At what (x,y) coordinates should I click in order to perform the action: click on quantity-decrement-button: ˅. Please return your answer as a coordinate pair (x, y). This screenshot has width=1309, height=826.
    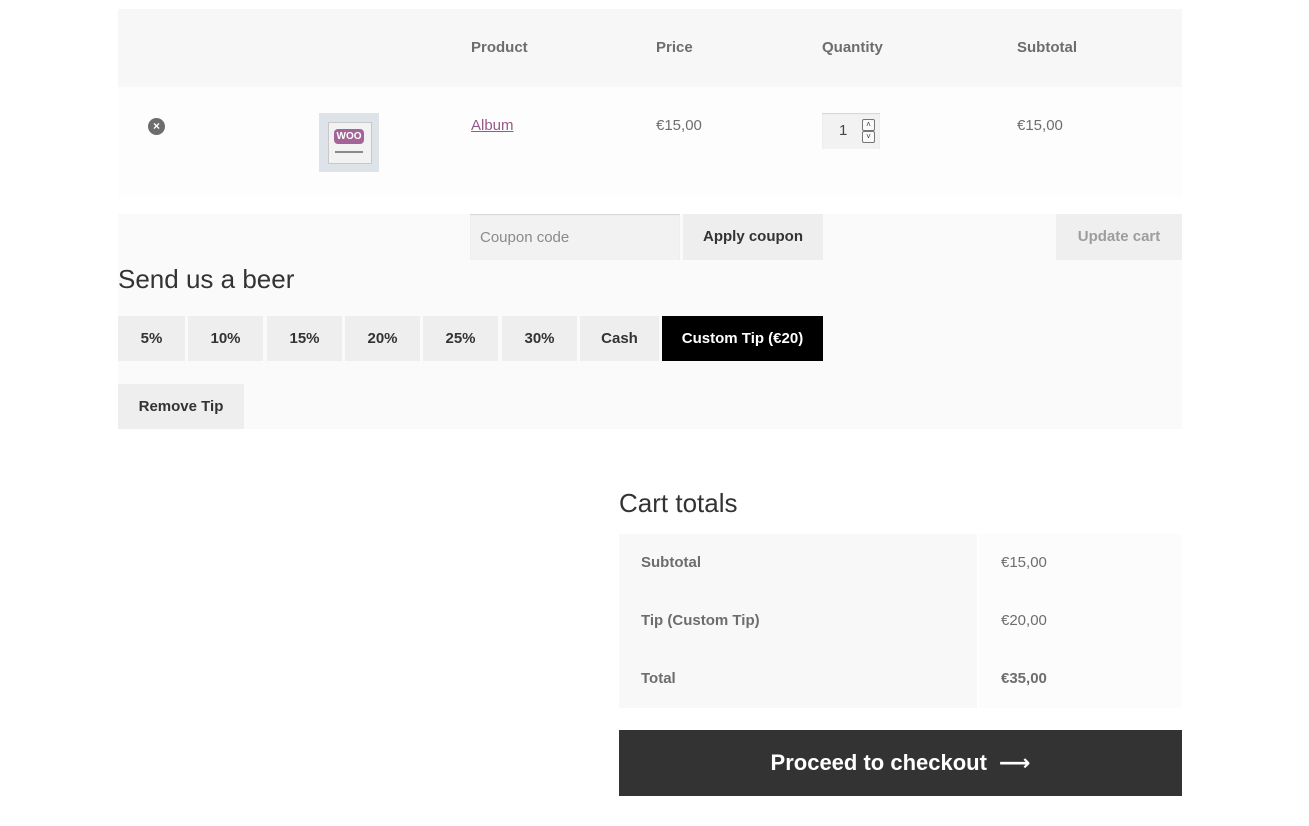
    Looking at the image, I should click on (868, 137).